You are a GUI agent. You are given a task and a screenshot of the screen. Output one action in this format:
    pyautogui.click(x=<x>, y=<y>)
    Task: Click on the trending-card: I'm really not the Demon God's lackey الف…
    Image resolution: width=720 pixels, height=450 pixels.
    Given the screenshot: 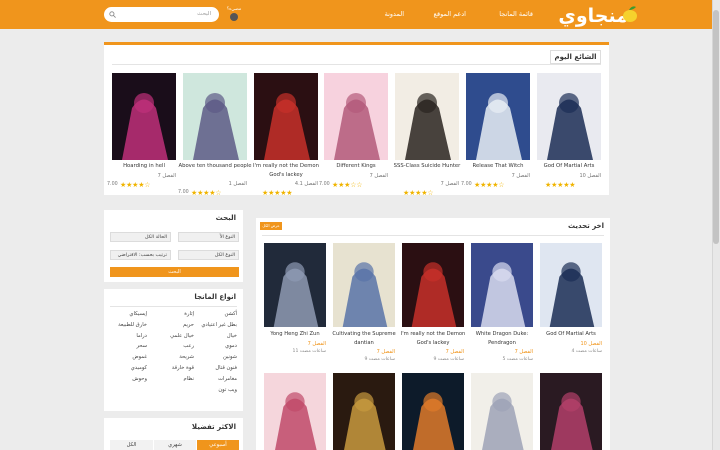 What is the action you would take?
    pyautogui.click(x=286, y=135)
    